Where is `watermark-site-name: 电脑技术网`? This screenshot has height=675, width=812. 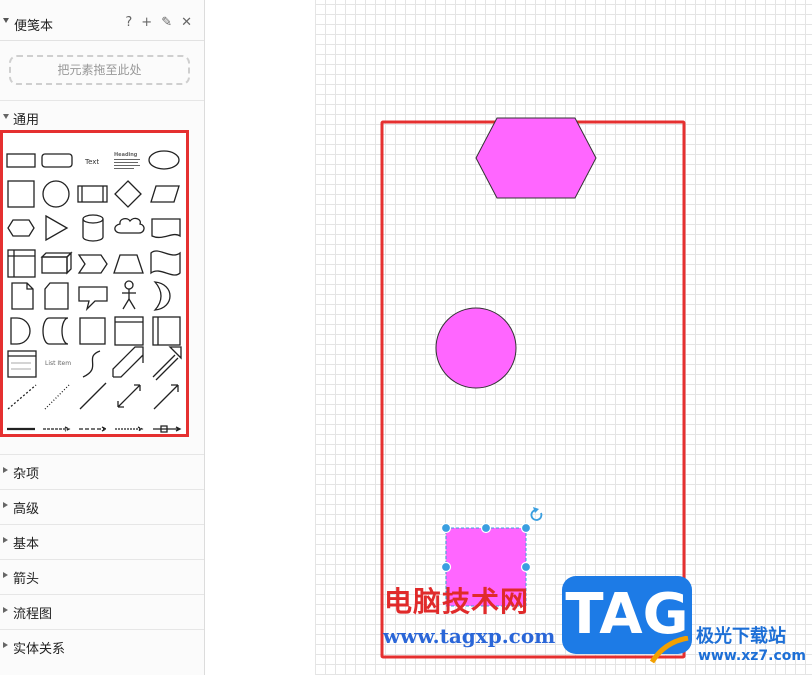
watermark-site-name: 电脑技术网 is located at coordinates (457, 601).